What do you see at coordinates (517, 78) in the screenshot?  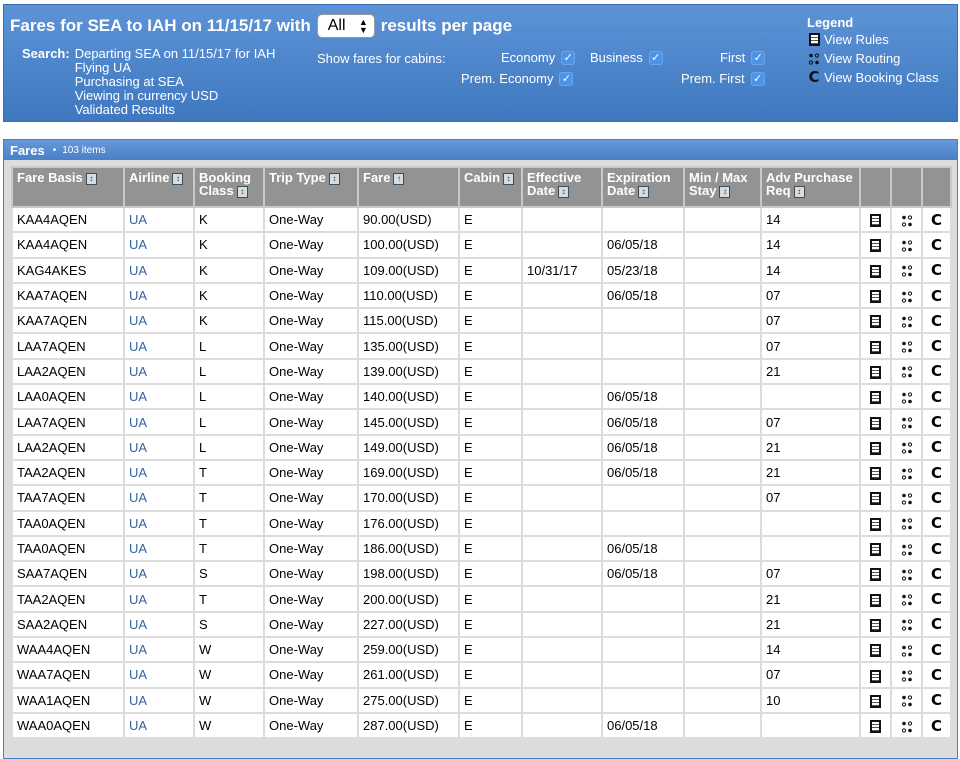 I see `cabin-prem-economy: Prem. Economy ✓` at bounding box center [517, 78].